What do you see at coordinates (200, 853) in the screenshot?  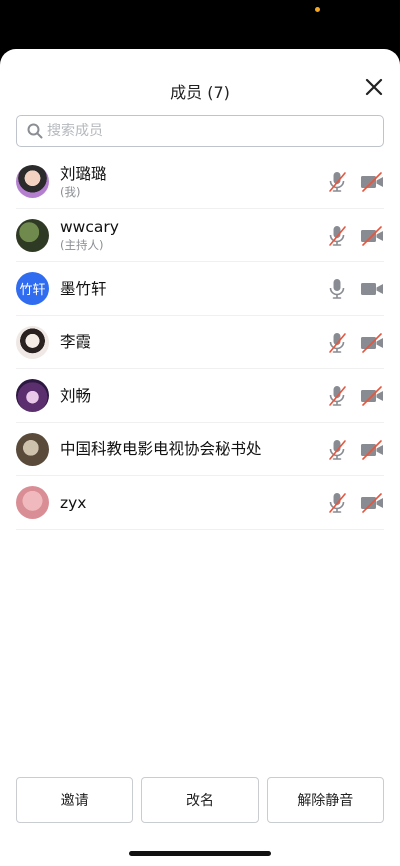 I see `home-indicator` at bounding box center [200, 853].